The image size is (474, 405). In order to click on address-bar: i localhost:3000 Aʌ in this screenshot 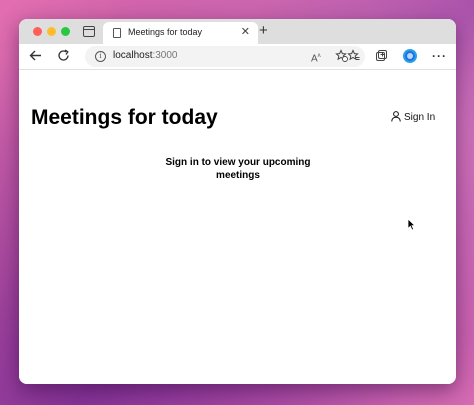, I will do `click(225, 56)`.